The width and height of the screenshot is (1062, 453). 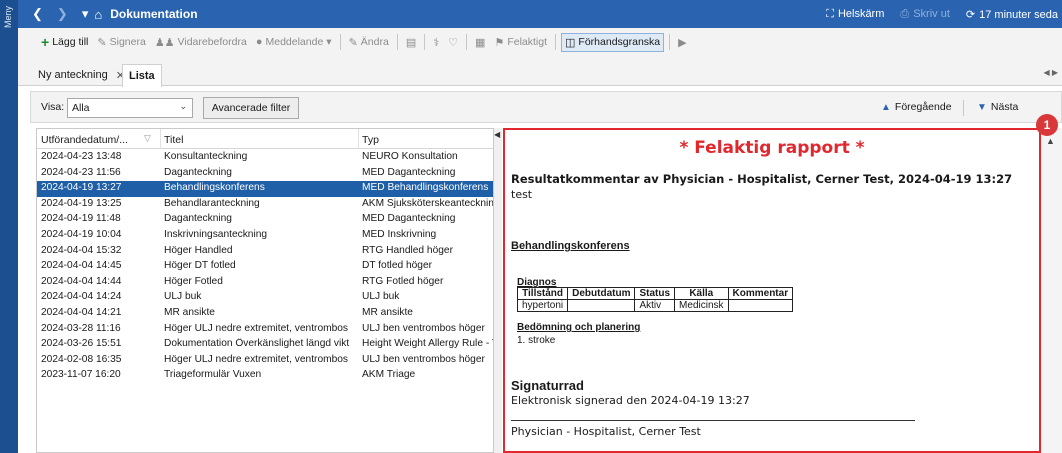 I want to click on row-type: MED Behandlingskonferens, so click(x=425, y=188).